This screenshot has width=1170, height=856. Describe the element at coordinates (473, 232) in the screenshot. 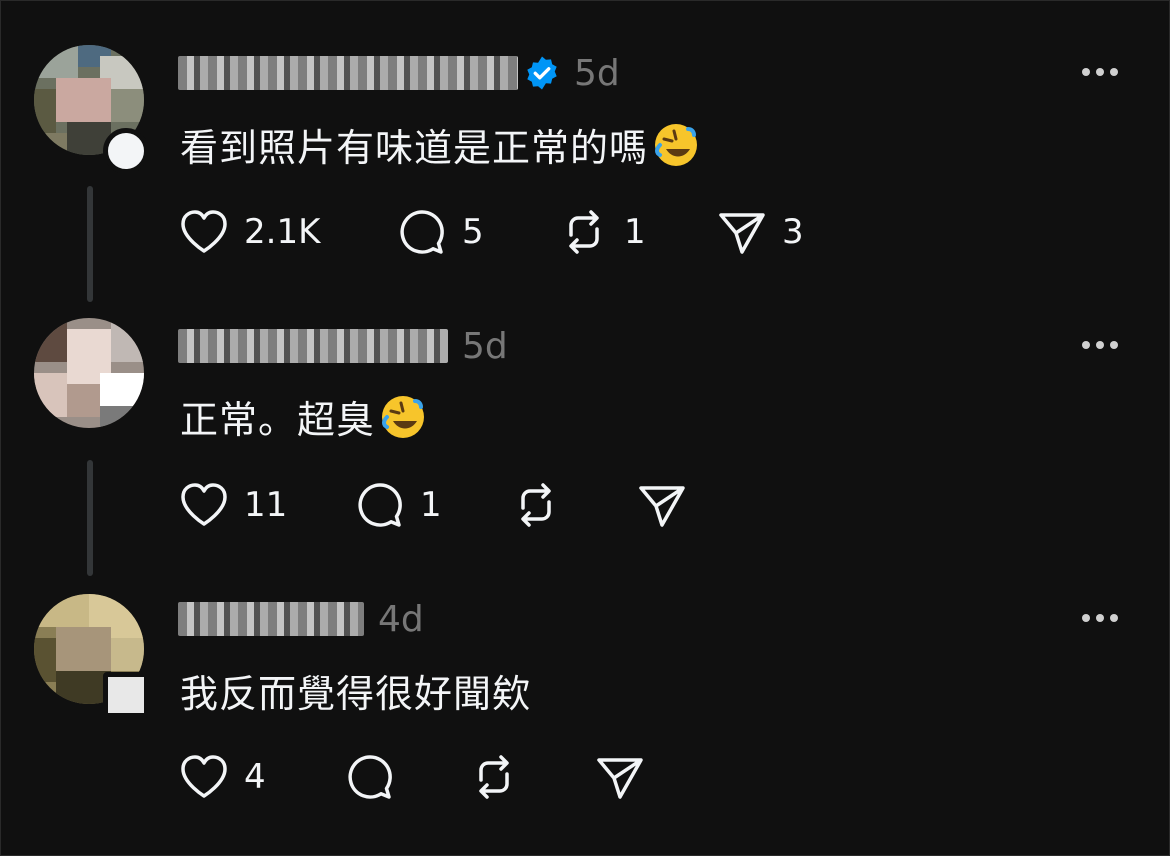

I see `reply-count: 5` at that location.